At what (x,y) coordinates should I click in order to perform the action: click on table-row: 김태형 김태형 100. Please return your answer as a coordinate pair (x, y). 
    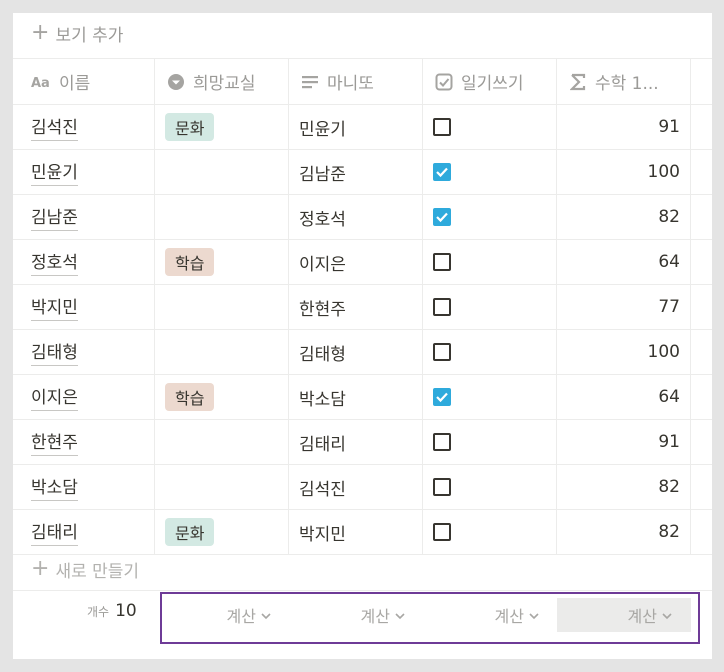
    Looking at the image, I should click on (362, 352).